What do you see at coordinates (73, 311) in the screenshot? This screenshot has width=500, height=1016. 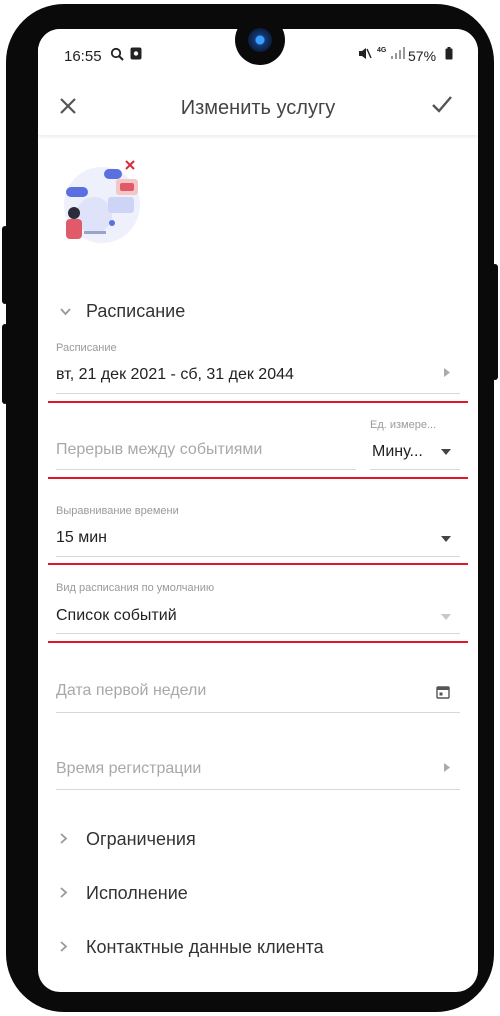 I see `chevron-down-icon` at bounding box center [73, 311].